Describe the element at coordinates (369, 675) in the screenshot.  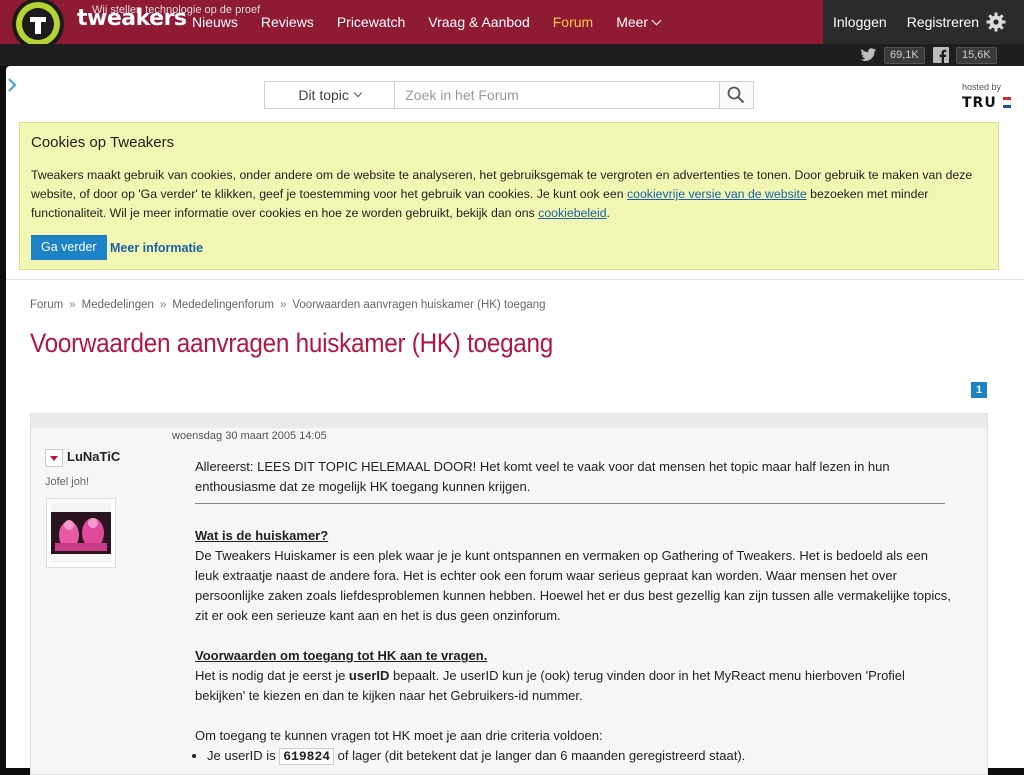
I see `post-text-bold: userID` at that location.